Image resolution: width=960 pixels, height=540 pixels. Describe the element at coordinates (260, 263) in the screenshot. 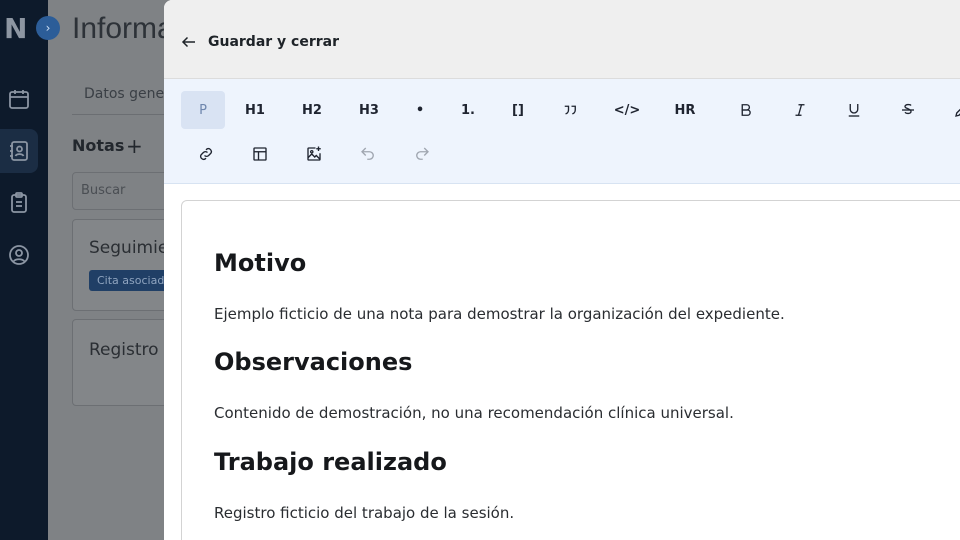

I see `section-heading: Motivo` at that location.